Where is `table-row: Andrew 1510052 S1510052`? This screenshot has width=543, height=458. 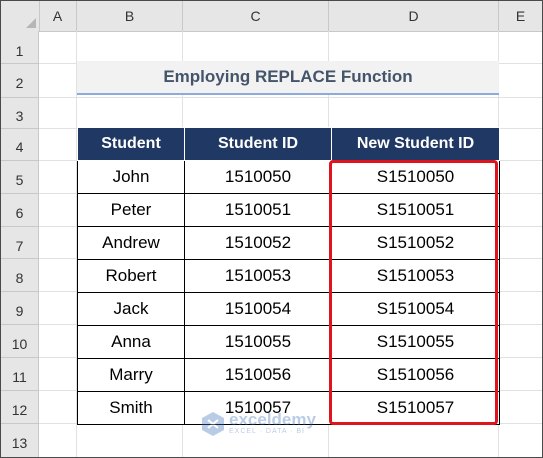
table-row: Andrew 1510052 S1510052 is located at coordinates (288, 243).